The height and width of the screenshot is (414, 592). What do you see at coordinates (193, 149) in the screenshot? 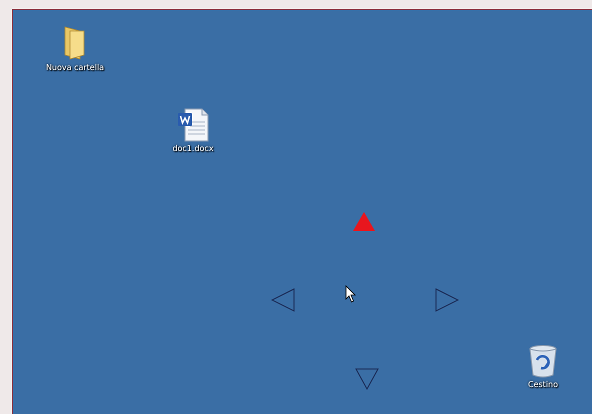
I see `icon-label: doc1.docx` at bounding box center [193, 149].